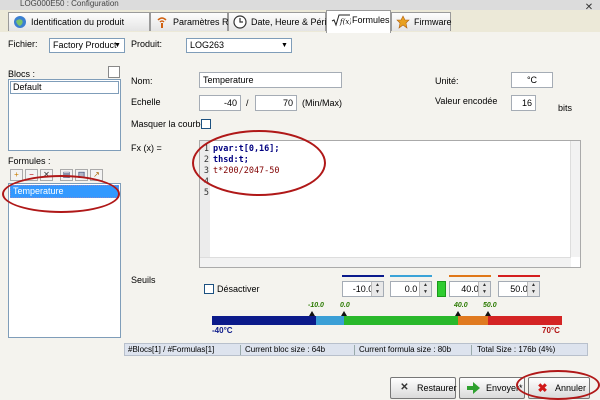  What do you see at coordinates (16, 175) in the screenshot?
I see `add-formula-button: +` at bounding box center [16, 175].